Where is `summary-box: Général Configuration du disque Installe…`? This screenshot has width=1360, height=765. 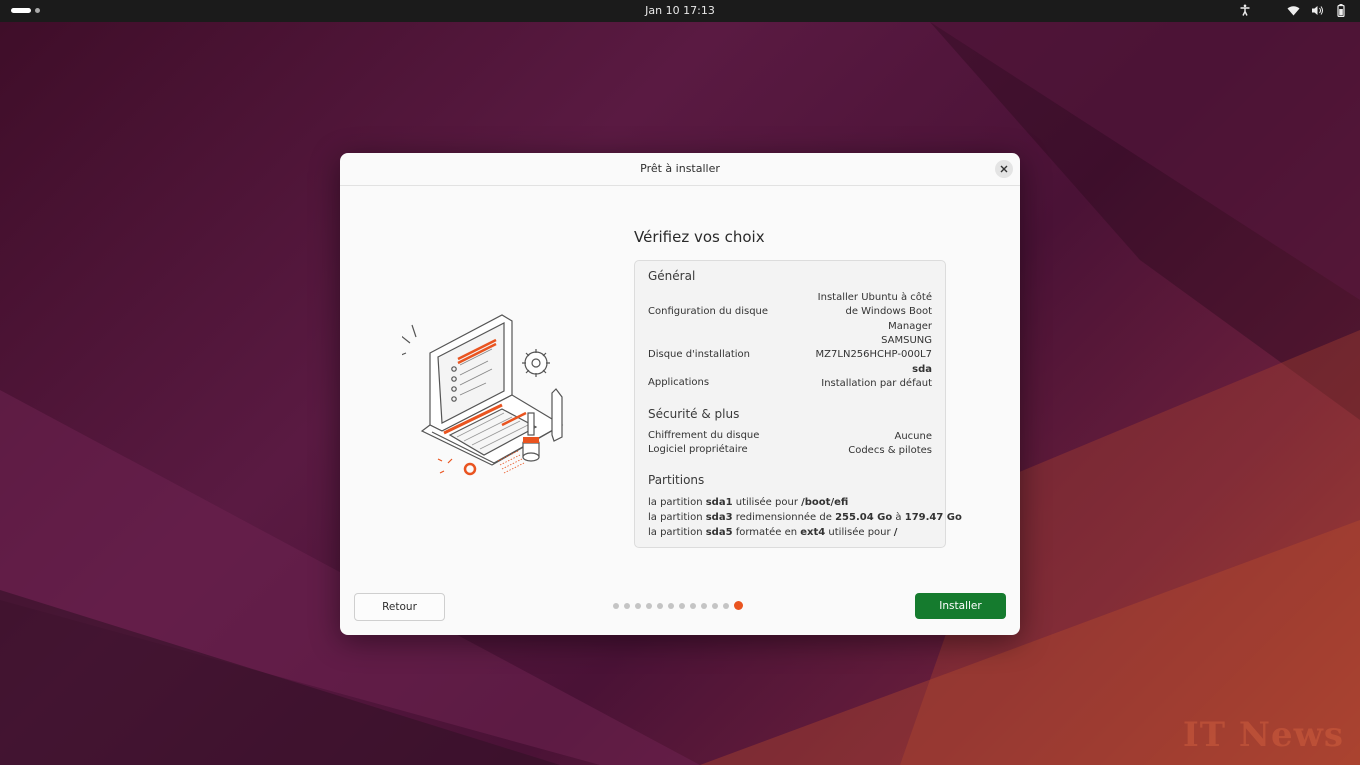
summary-box: Général Configuration du disque Installe… is located at coordinates (798, 404).